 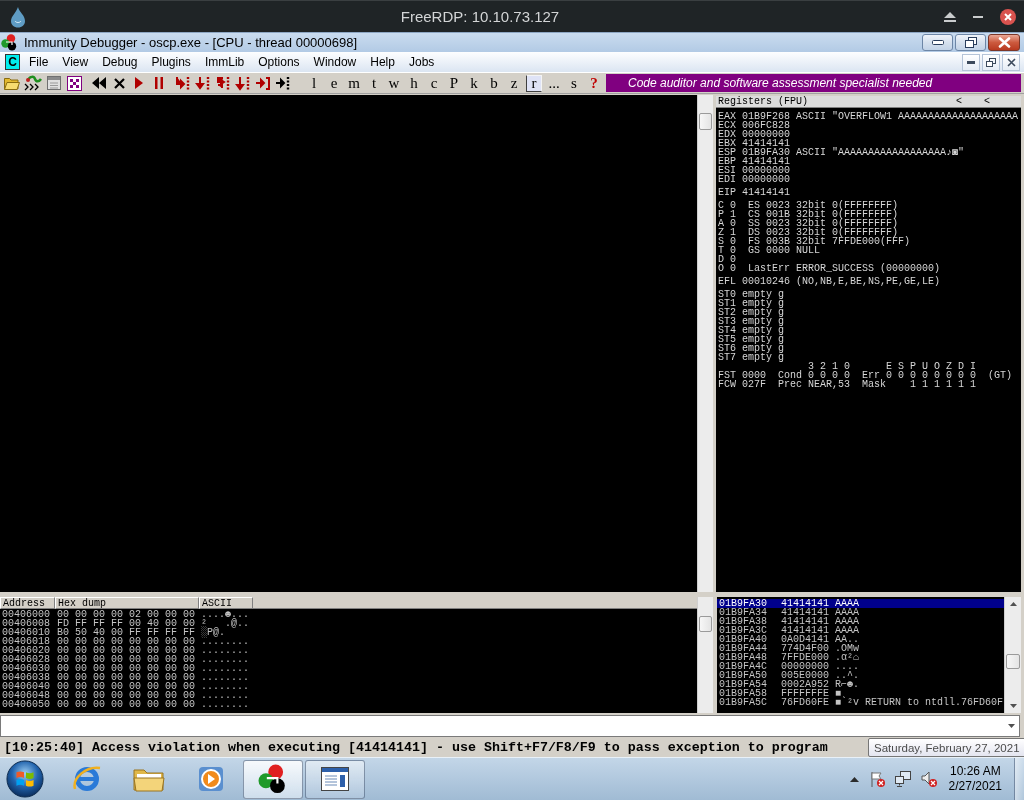 I want to click on letter-button: e, so click(x=334, y=83).